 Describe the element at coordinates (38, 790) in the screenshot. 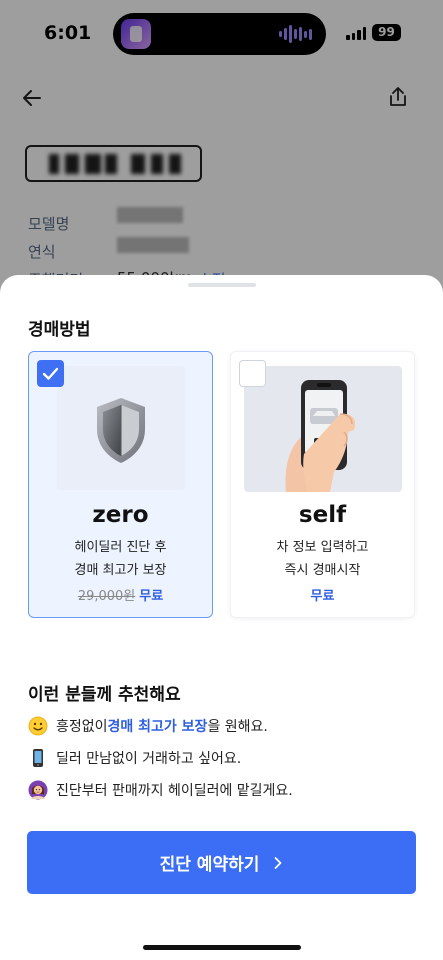

I see `person-gesturing-icon` at that location.